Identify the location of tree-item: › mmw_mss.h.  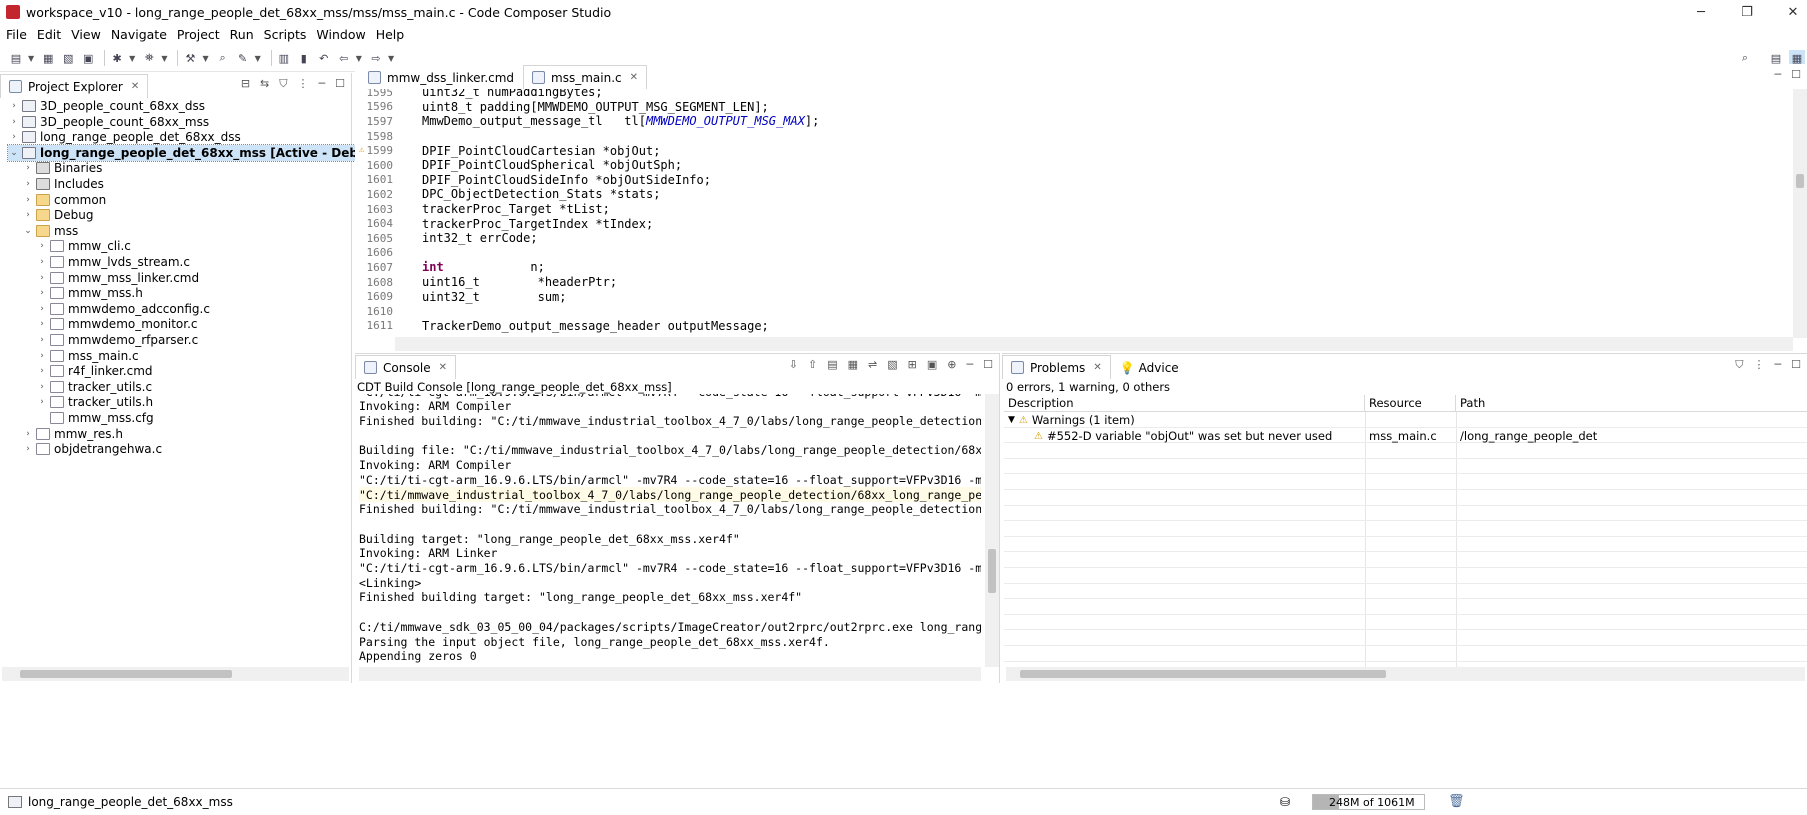
(89, 293).